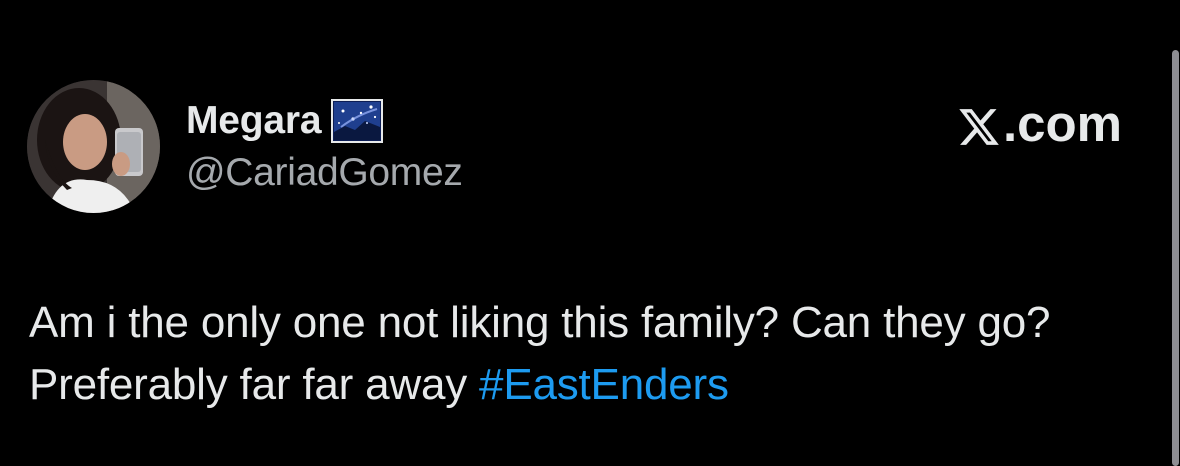 The height and width of the screenshot is (466, 1180). I want to click on brand-label: .com, so click(1039, 123).